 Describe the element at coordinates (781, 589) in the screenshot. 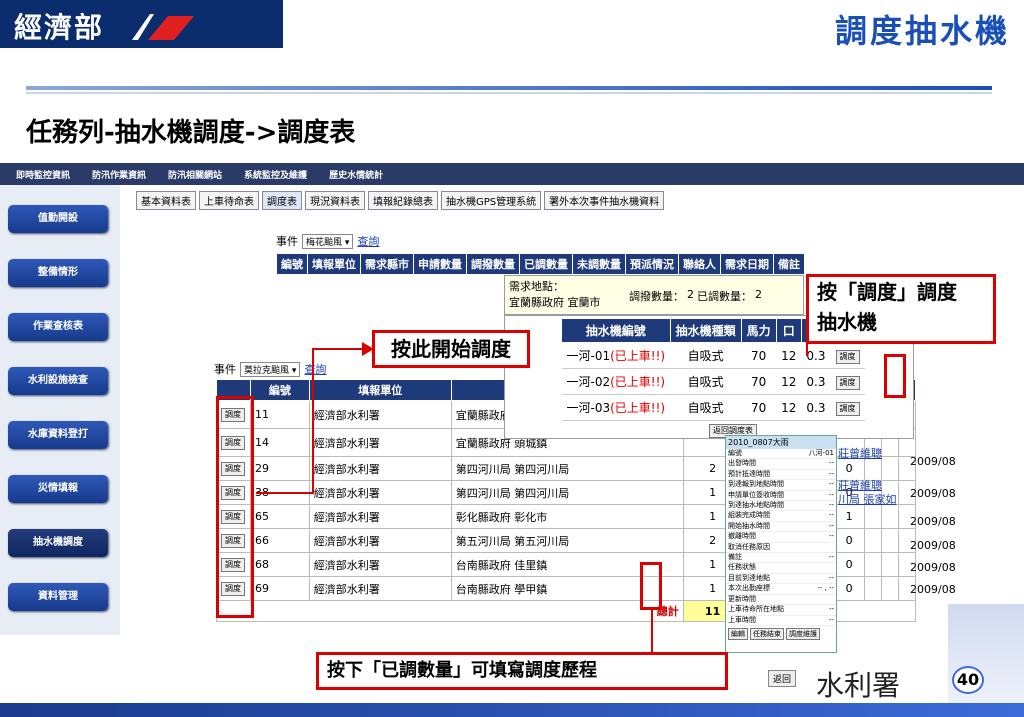

I see `history-row: 本次出勤座標 -- , --` at that location.